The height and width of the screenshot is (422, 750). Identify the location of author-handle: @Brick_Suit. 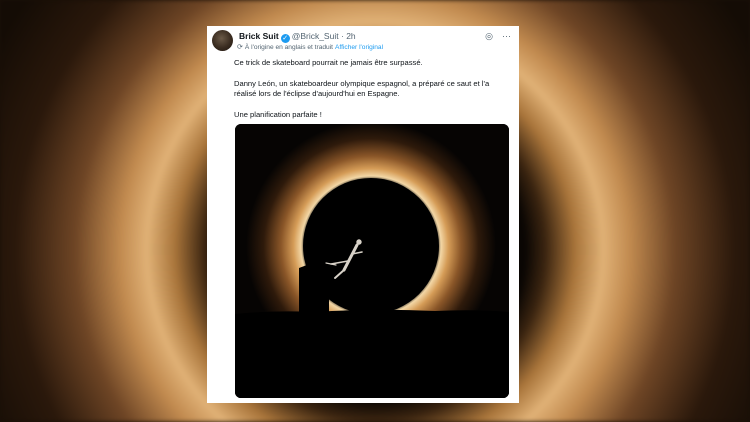
(315, 36).